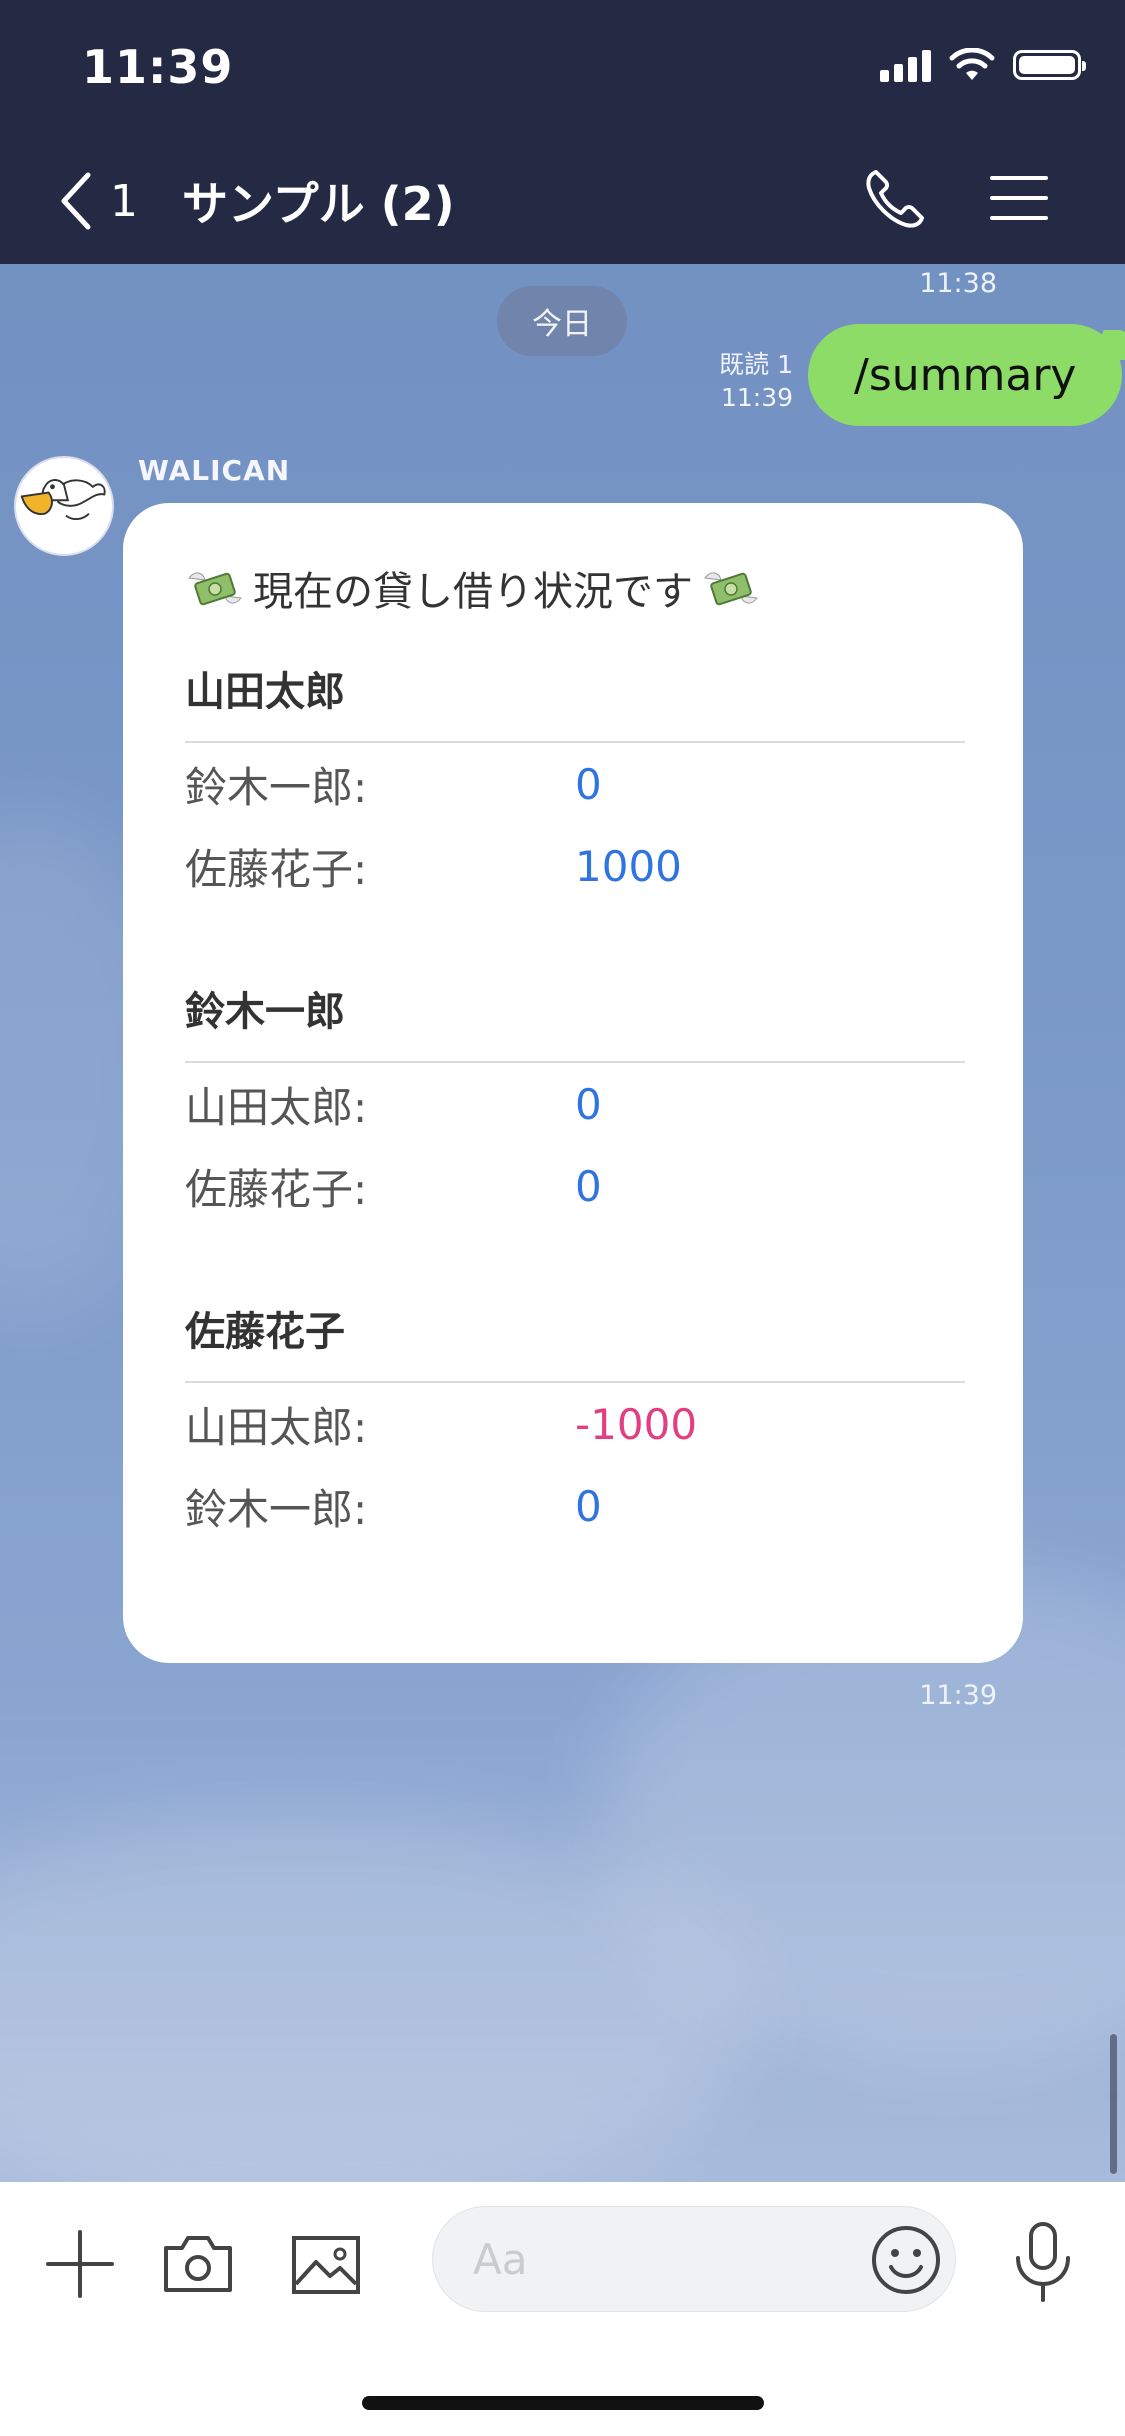 This screenshot has height=2436, width=1125. What do you see at coordinates (265, 1332) in the screenshot?
I see `section-name: 佐藤花子` at bounding box center [265, 1332].